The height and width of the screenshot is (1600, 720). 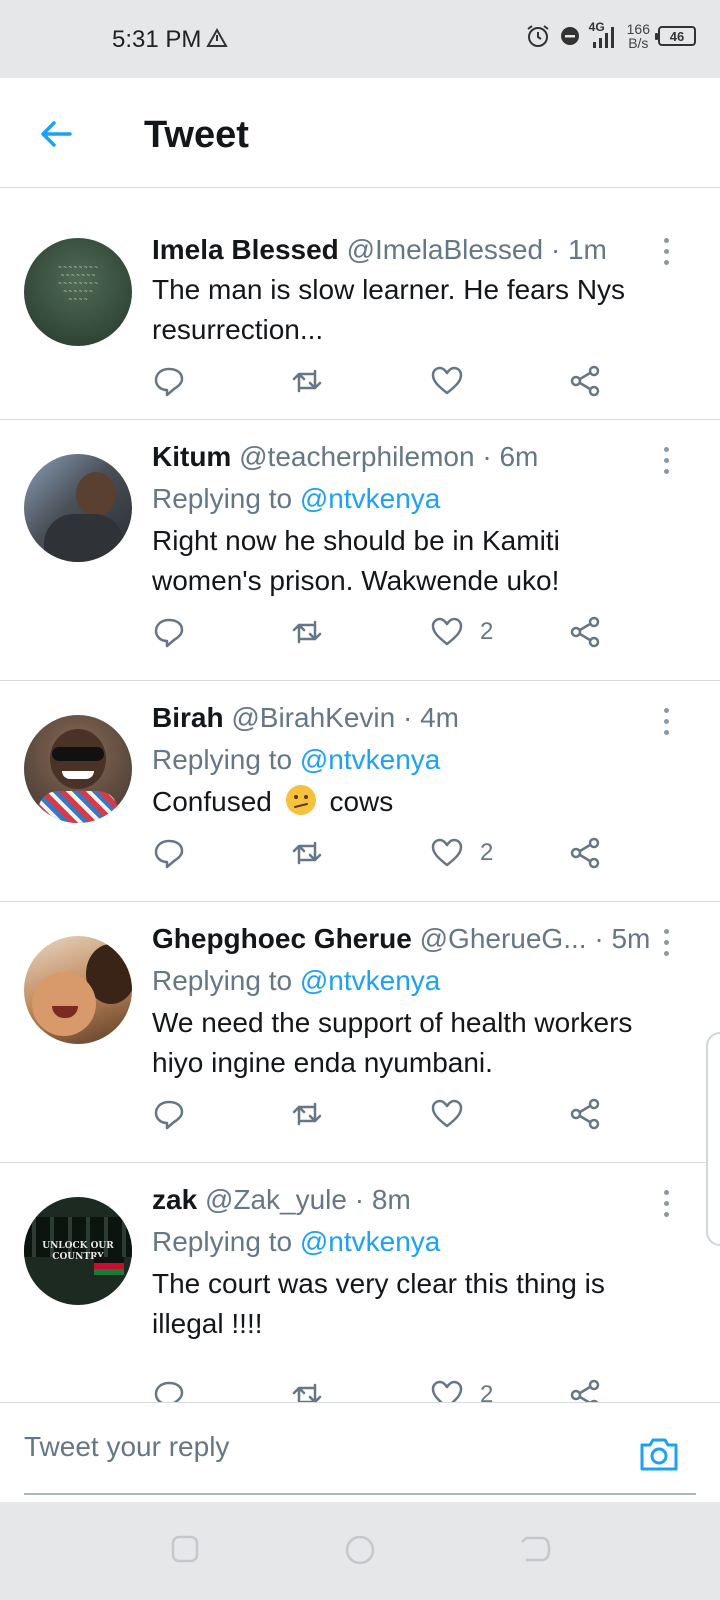 I want to click on warning-icon, so click(x=217, y=37).